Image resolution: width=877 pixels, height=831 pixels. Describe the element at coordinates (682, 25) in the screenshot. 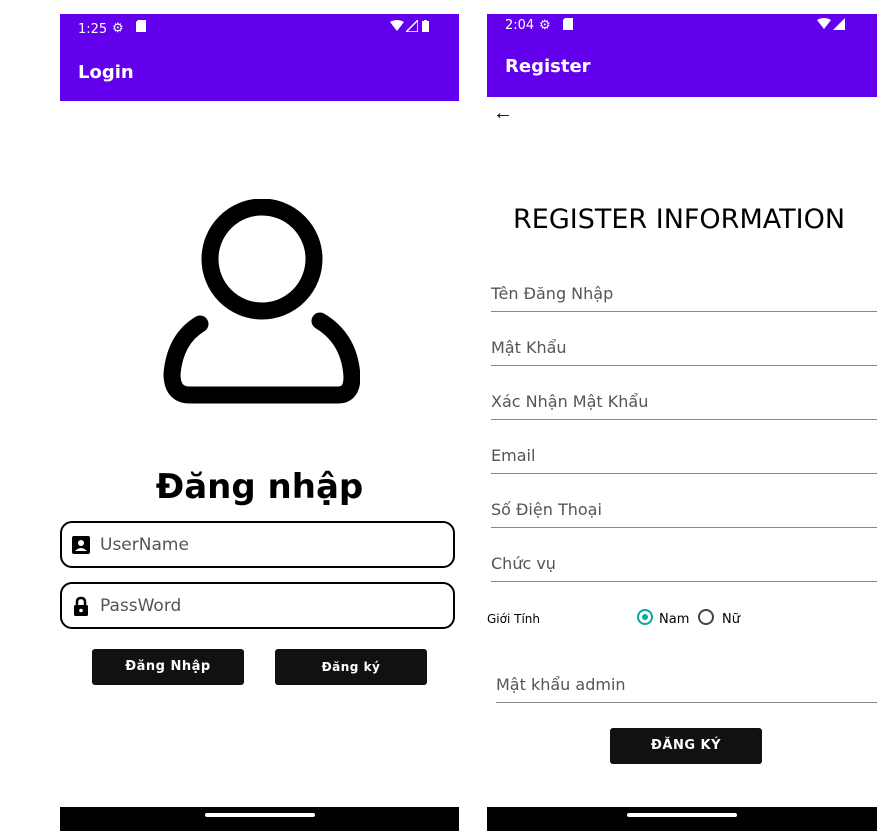

I see `status-bar: 2:04 ⚙` at that location.